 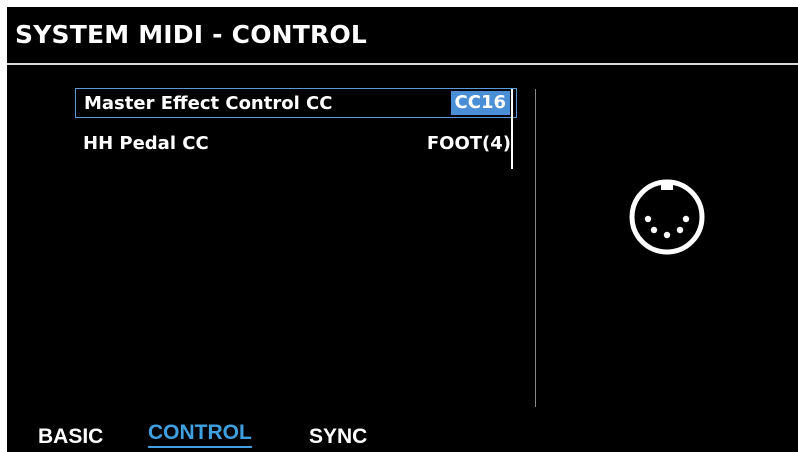 I want to click on title-divider, so click(x=402, y=64).